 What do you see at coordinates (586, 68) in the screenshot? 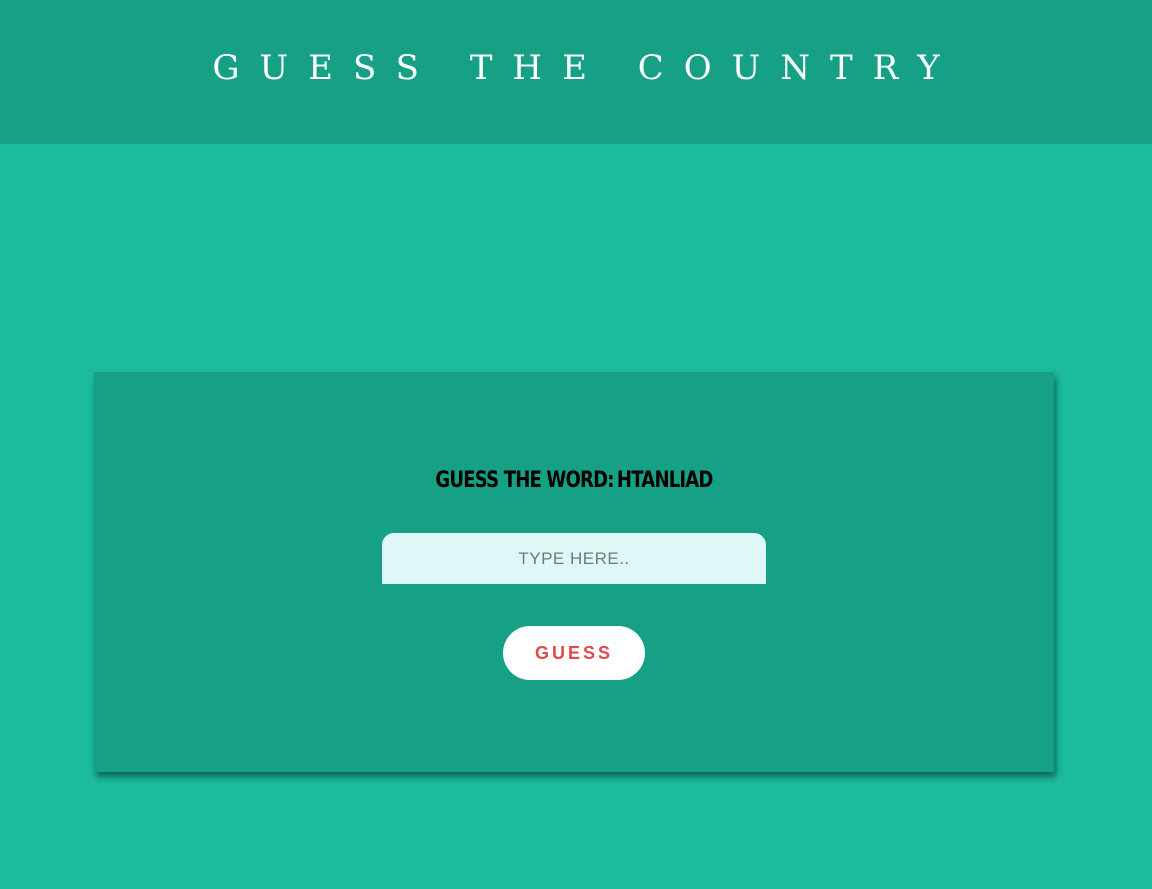
I see `app-title: Guess the Country` at bounding box center [586, 68].